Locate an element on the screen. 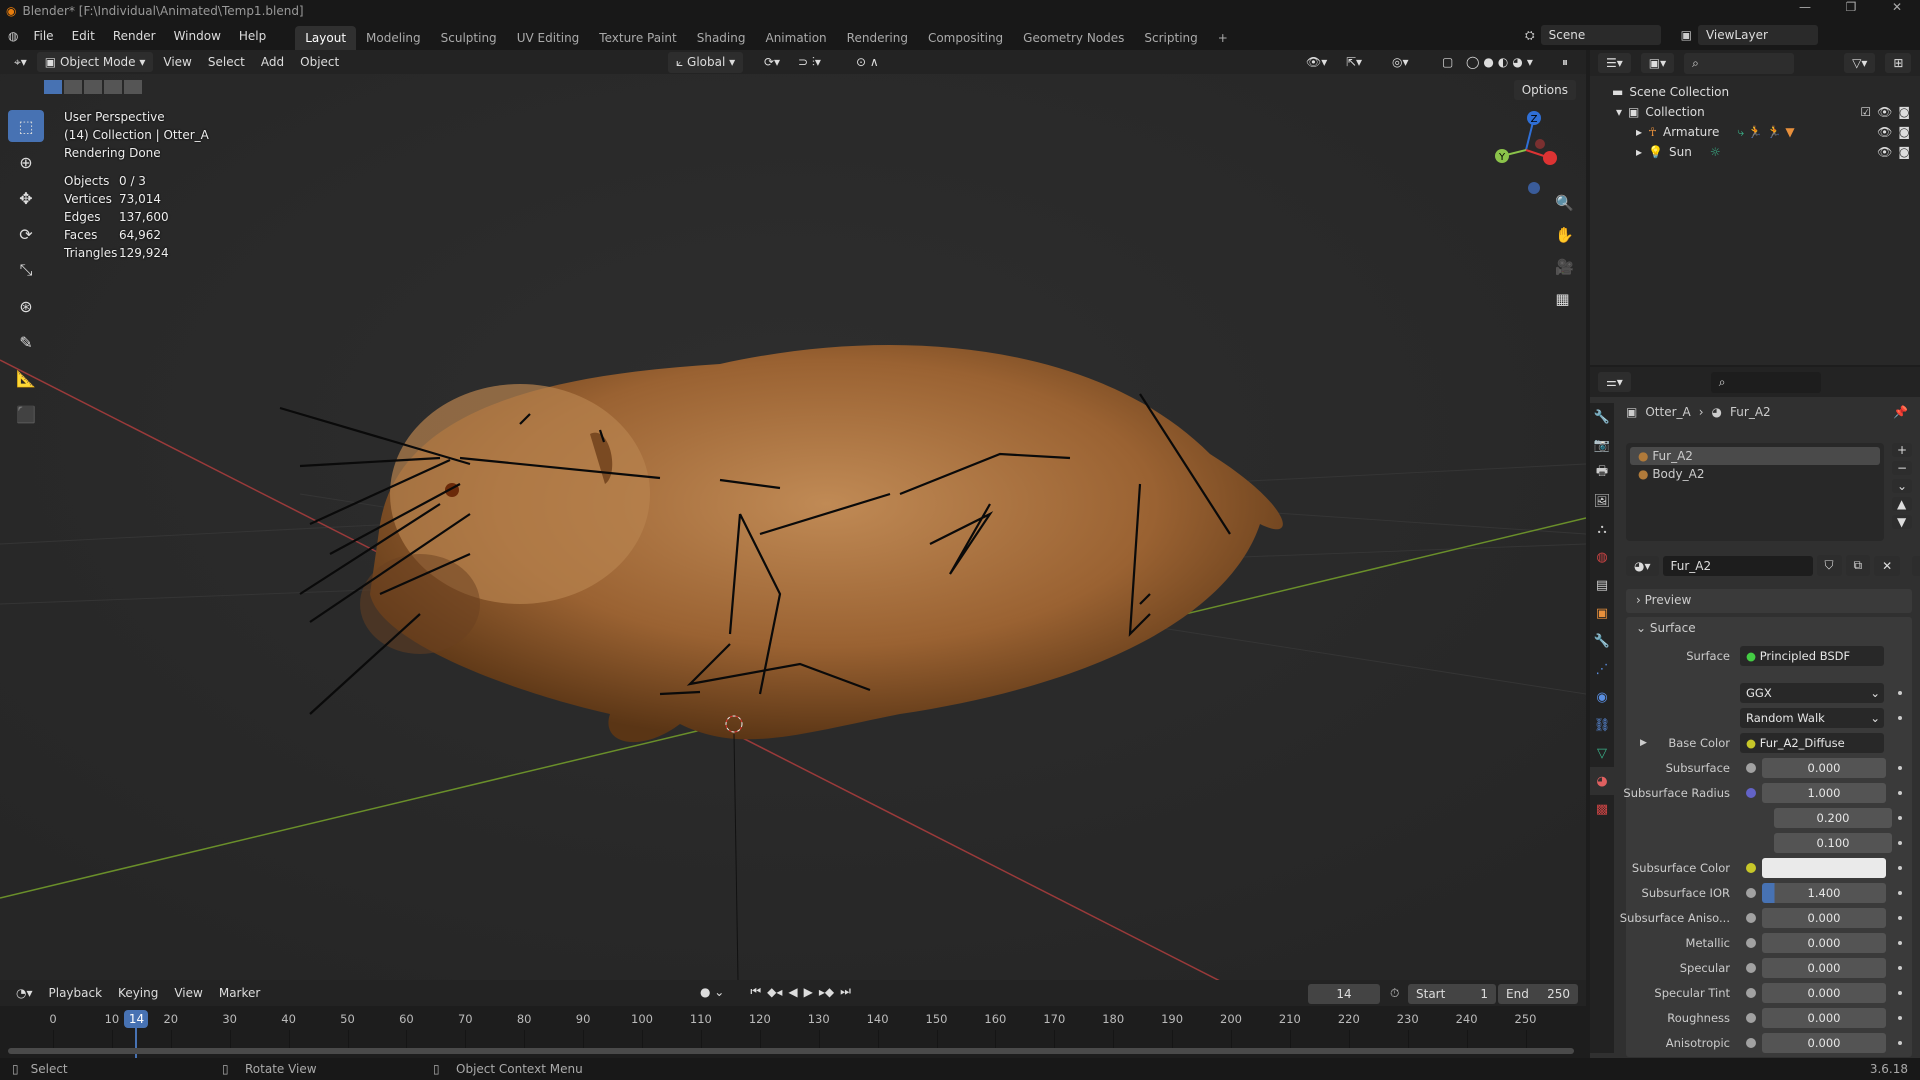 Image resolution: width=1920 pixels, height=1080 pixels. play-icon: ▶ is located at coordinates (808, 992).